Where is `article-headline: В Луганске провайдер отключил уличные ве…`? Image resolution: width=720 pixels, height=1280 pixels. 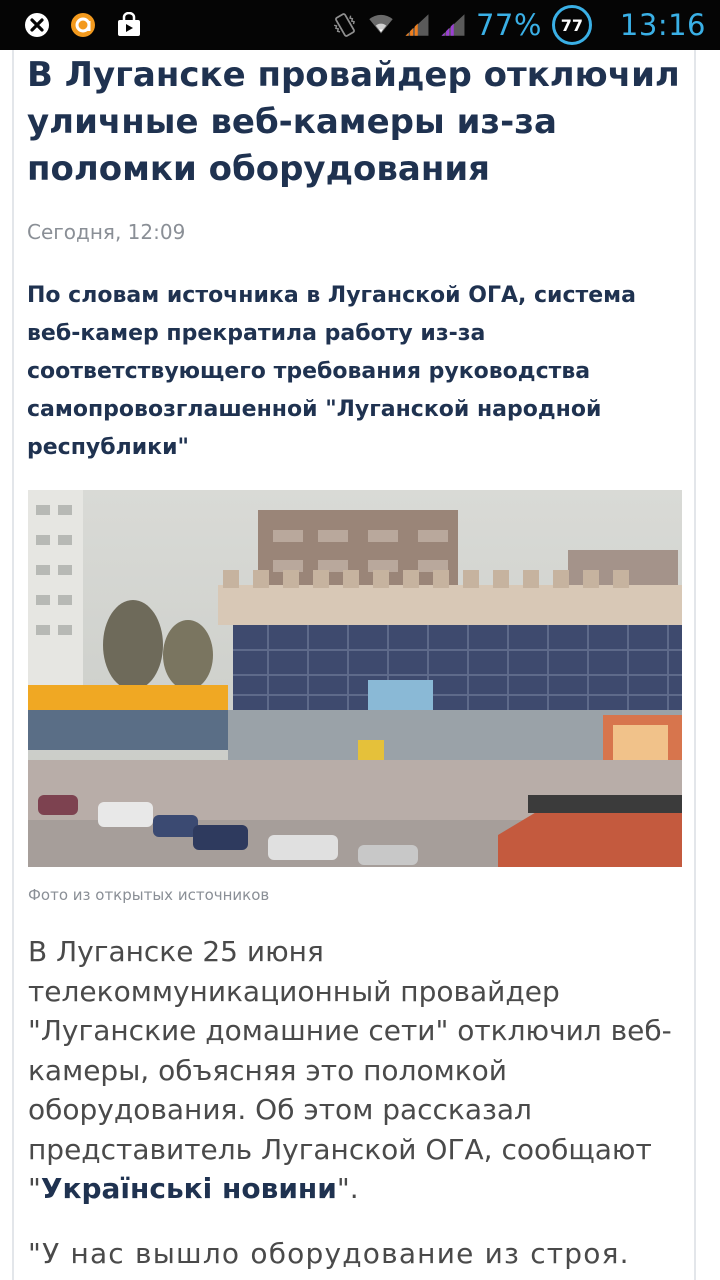
article-headline: В Луганске провайдер отключил уличные ве… is located at coordinates (353, 122).